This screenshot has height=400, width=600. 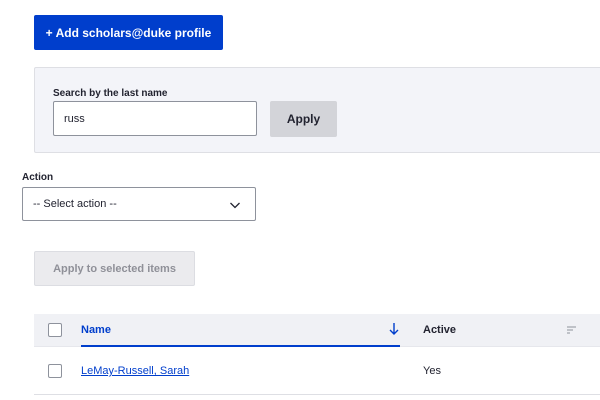 What do you see at coordinates (235, 205) in the screenshot?
I see `chevron-down-icon` at bounding box center [235, 205].